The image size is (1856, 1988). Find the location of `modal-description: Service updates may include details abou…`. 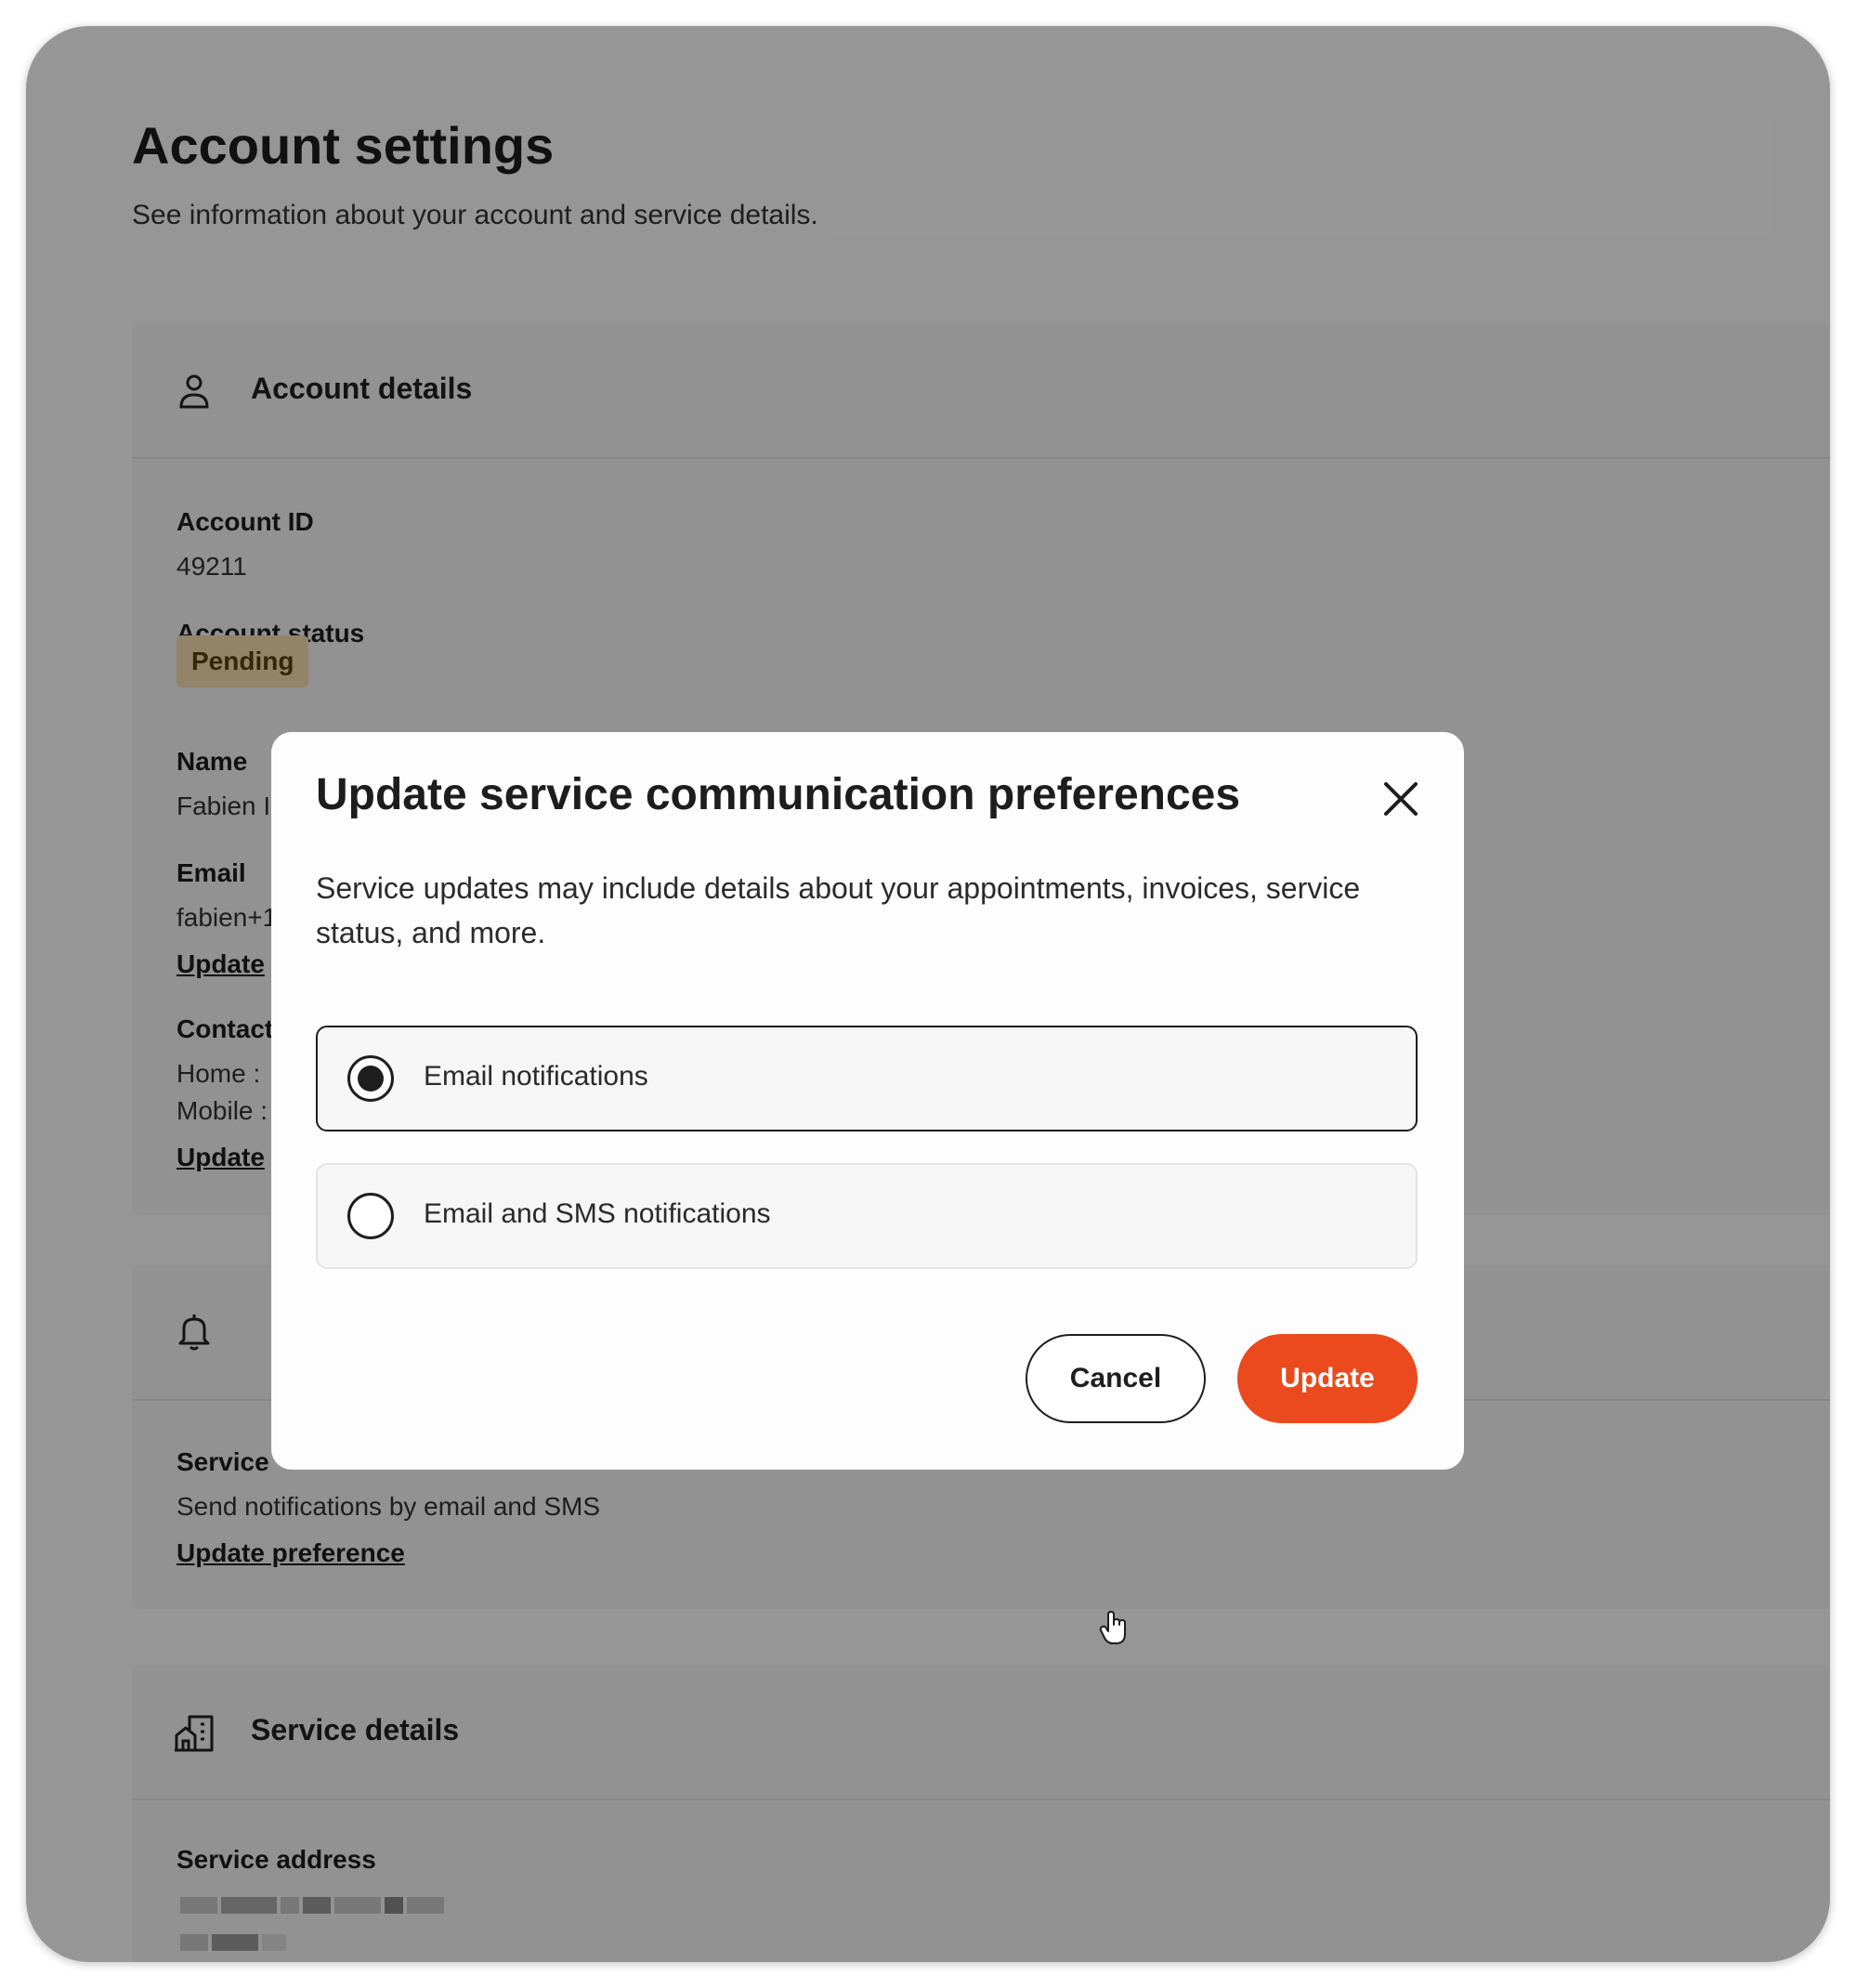

modal-description: Service updates may include details abou… is located at coordinates (839, 910).